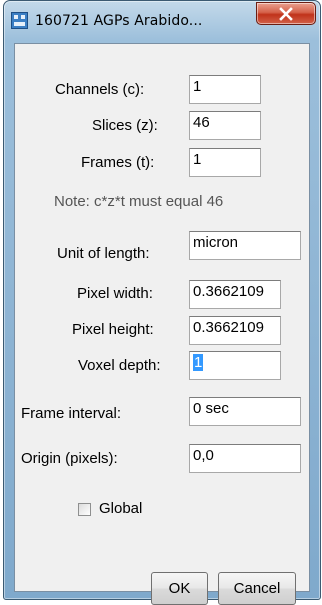 Image resolution: width=322 pixels, height=605 pixels. Describe the element at coordinates (225, 125) in the screenshot. I see `slices-field: 46` at that location.